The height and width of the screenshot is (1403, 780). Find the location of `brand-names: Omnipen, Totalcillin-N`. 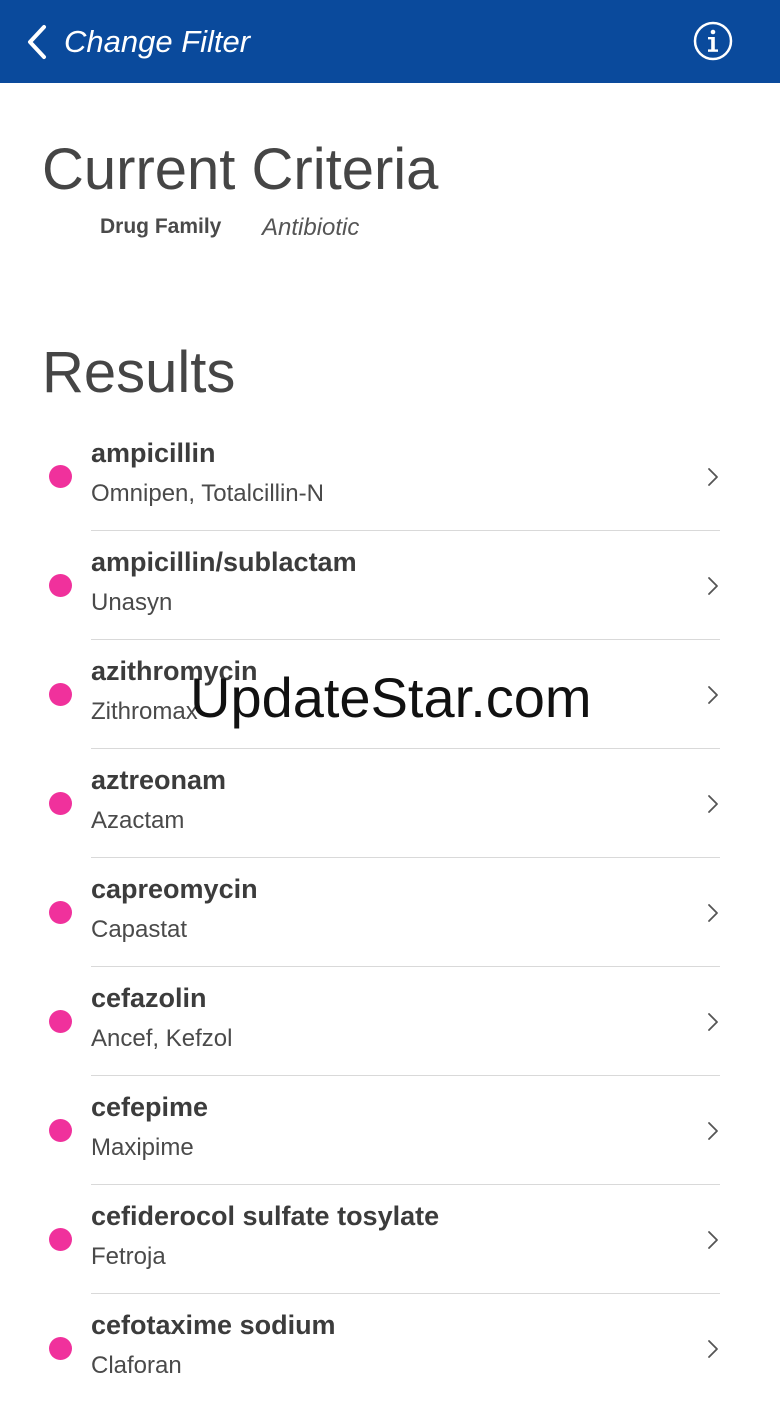

brand-names: Omnipen, Totalcillin-N is located at coordinates (207, 493).